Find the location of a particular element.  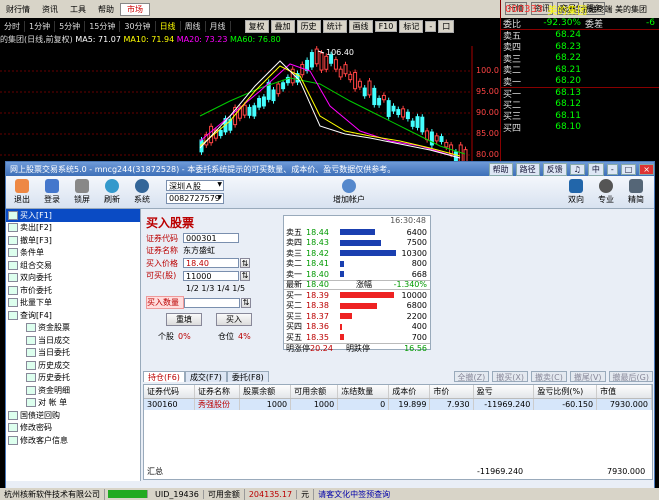

sidebar-item: 修改密码 is located at coordinates (73, 428).